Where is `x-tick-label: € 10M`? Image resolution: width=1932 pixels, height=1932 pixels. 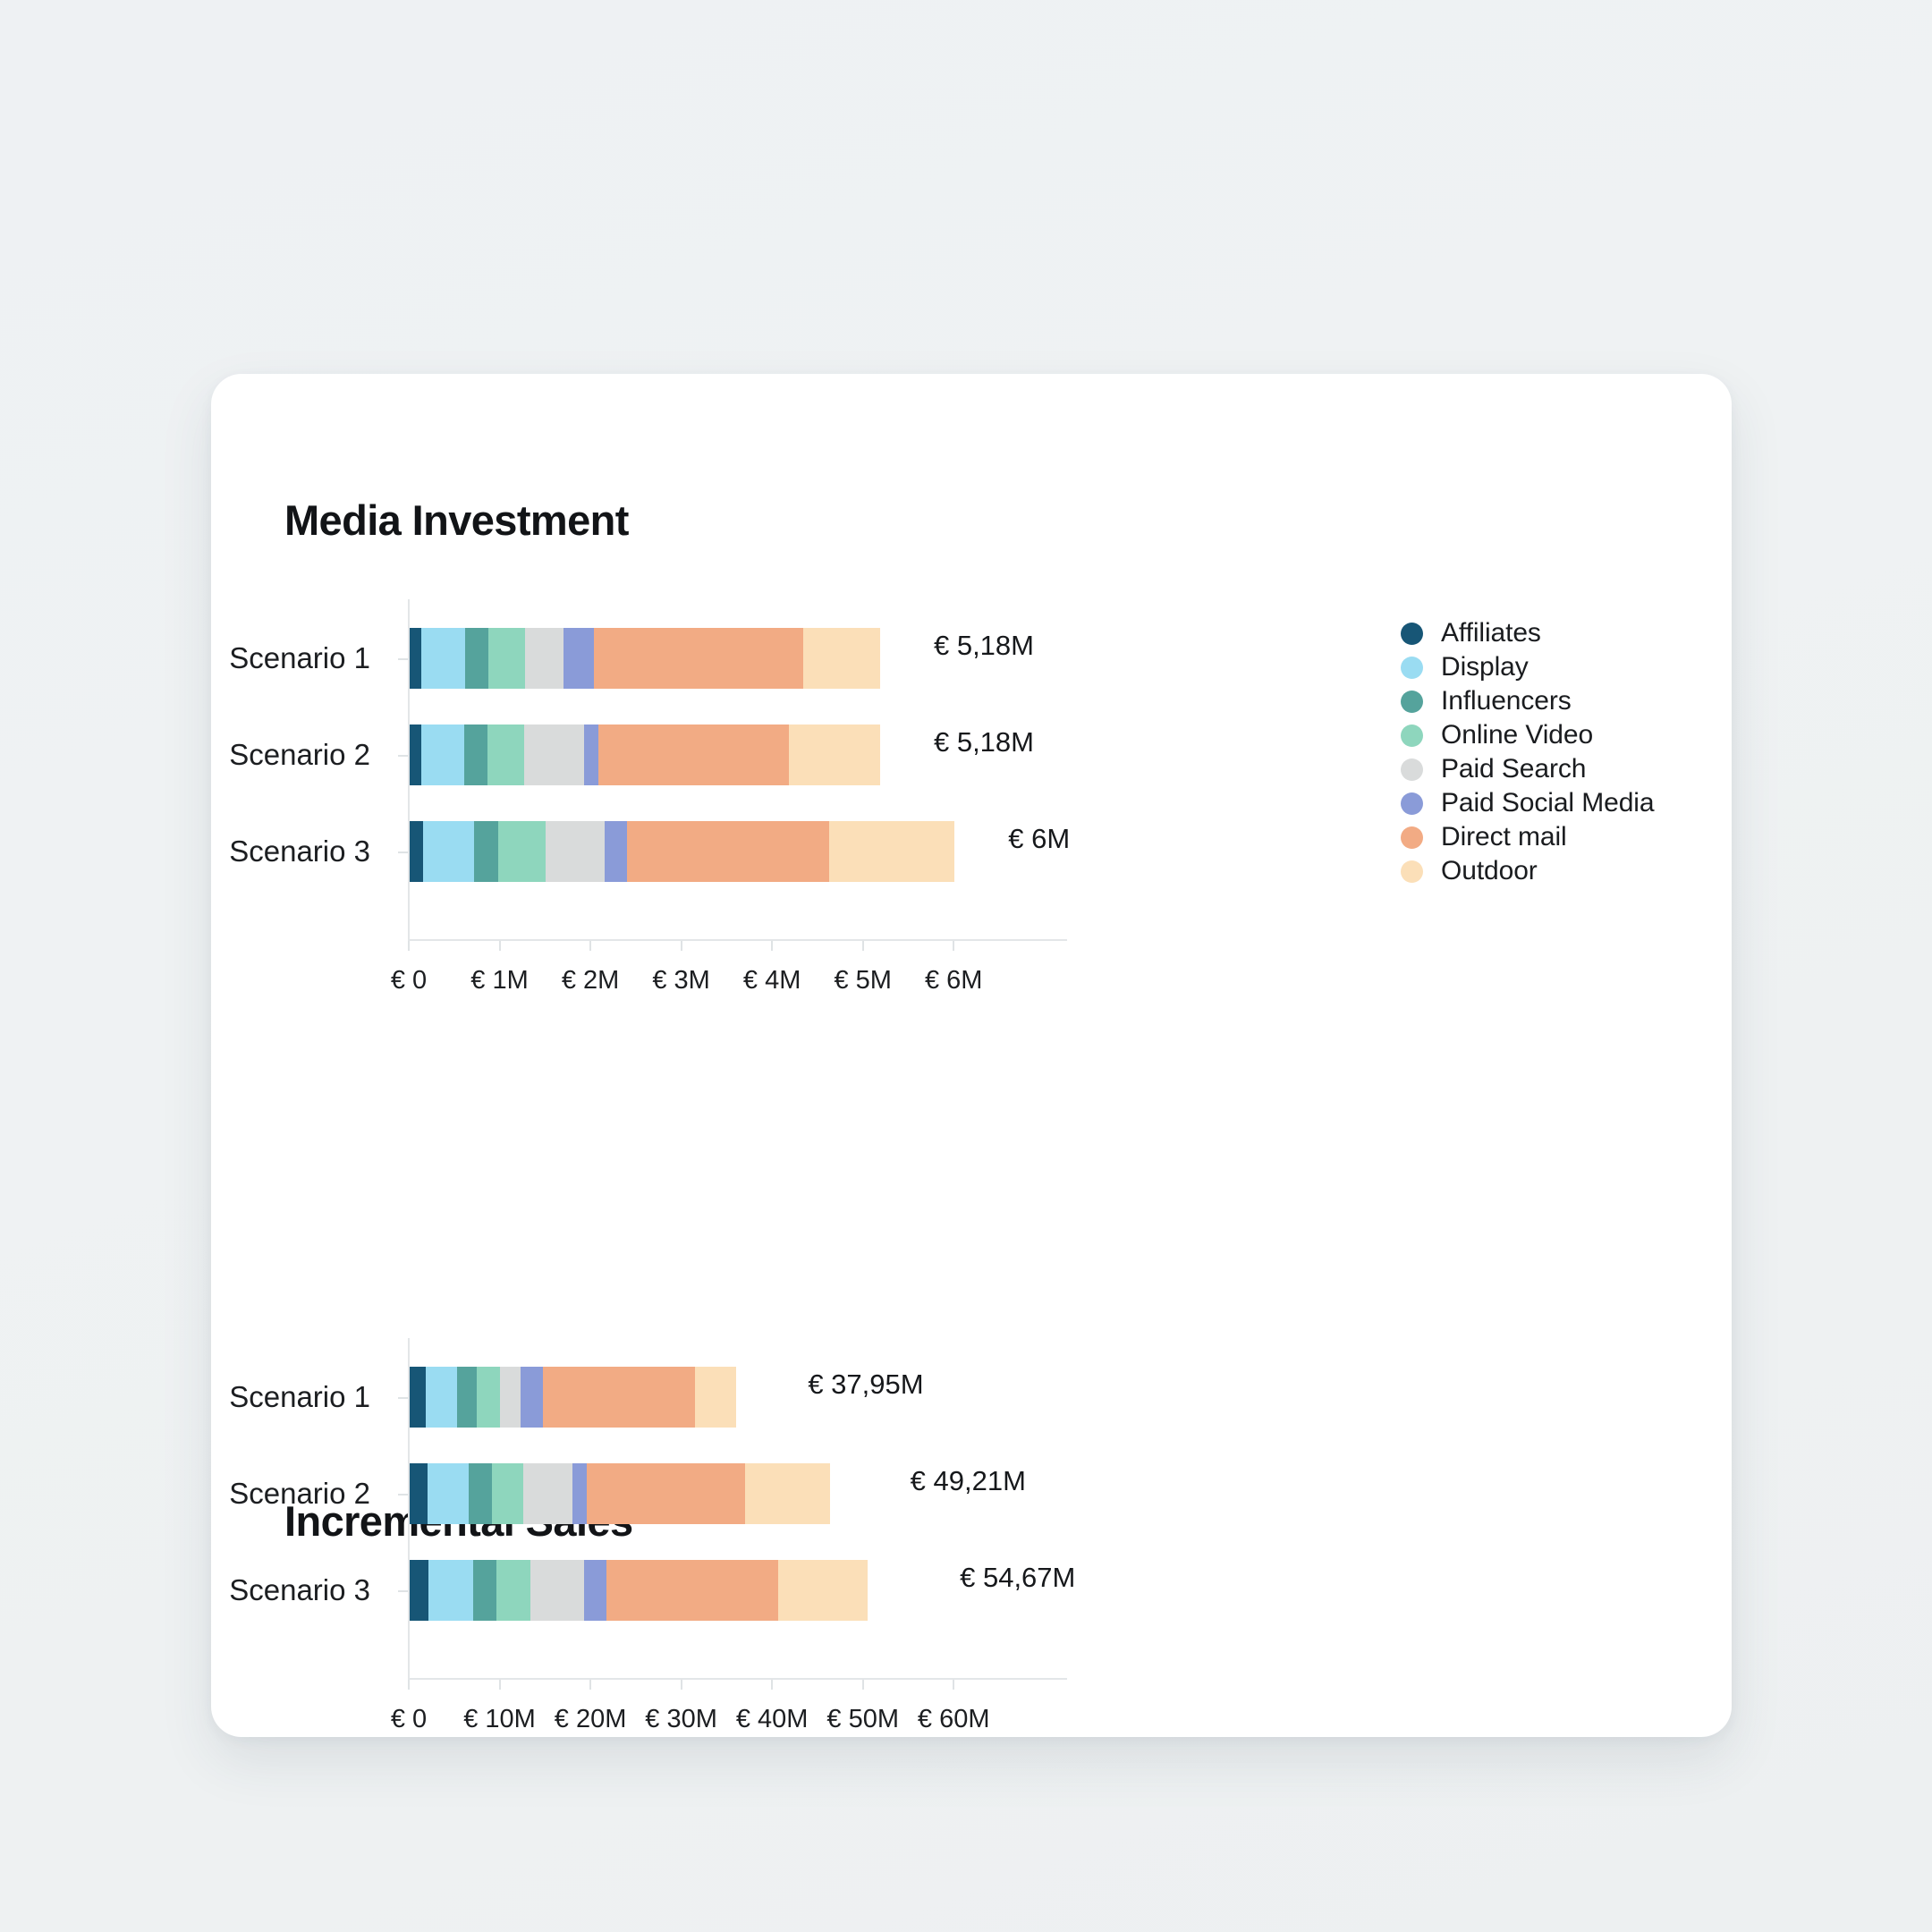 x-tick-label: € 10M is located at coordinates (499, 1719).